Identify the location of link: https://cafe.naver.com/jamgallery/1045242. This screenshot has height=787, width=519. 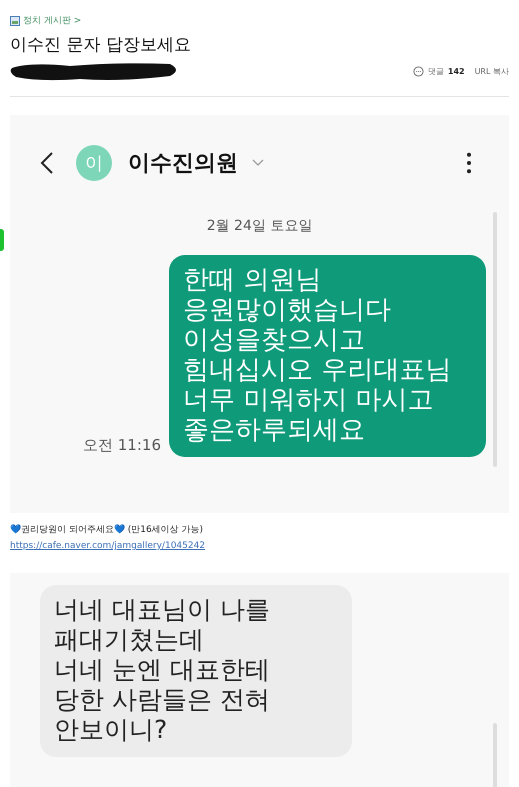
(259, 546).